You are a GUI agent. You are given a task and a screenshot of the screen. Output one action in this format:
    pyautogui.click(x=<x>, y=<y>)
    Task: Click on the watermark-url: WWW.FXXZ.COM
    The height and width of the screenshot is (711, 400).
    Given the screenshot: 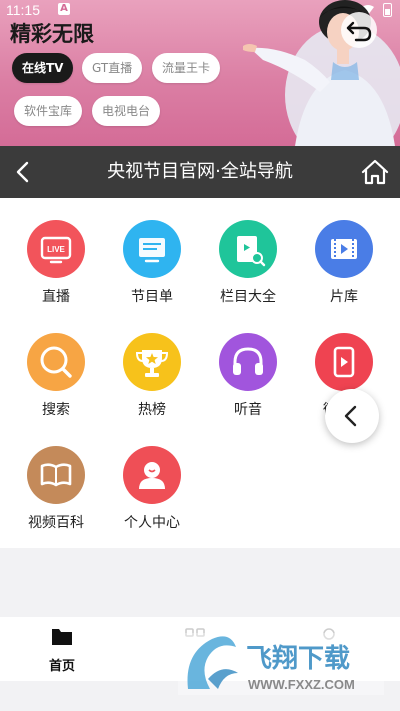 What is the action you would take?
    pyautogui.click(x=301, y=684)
    